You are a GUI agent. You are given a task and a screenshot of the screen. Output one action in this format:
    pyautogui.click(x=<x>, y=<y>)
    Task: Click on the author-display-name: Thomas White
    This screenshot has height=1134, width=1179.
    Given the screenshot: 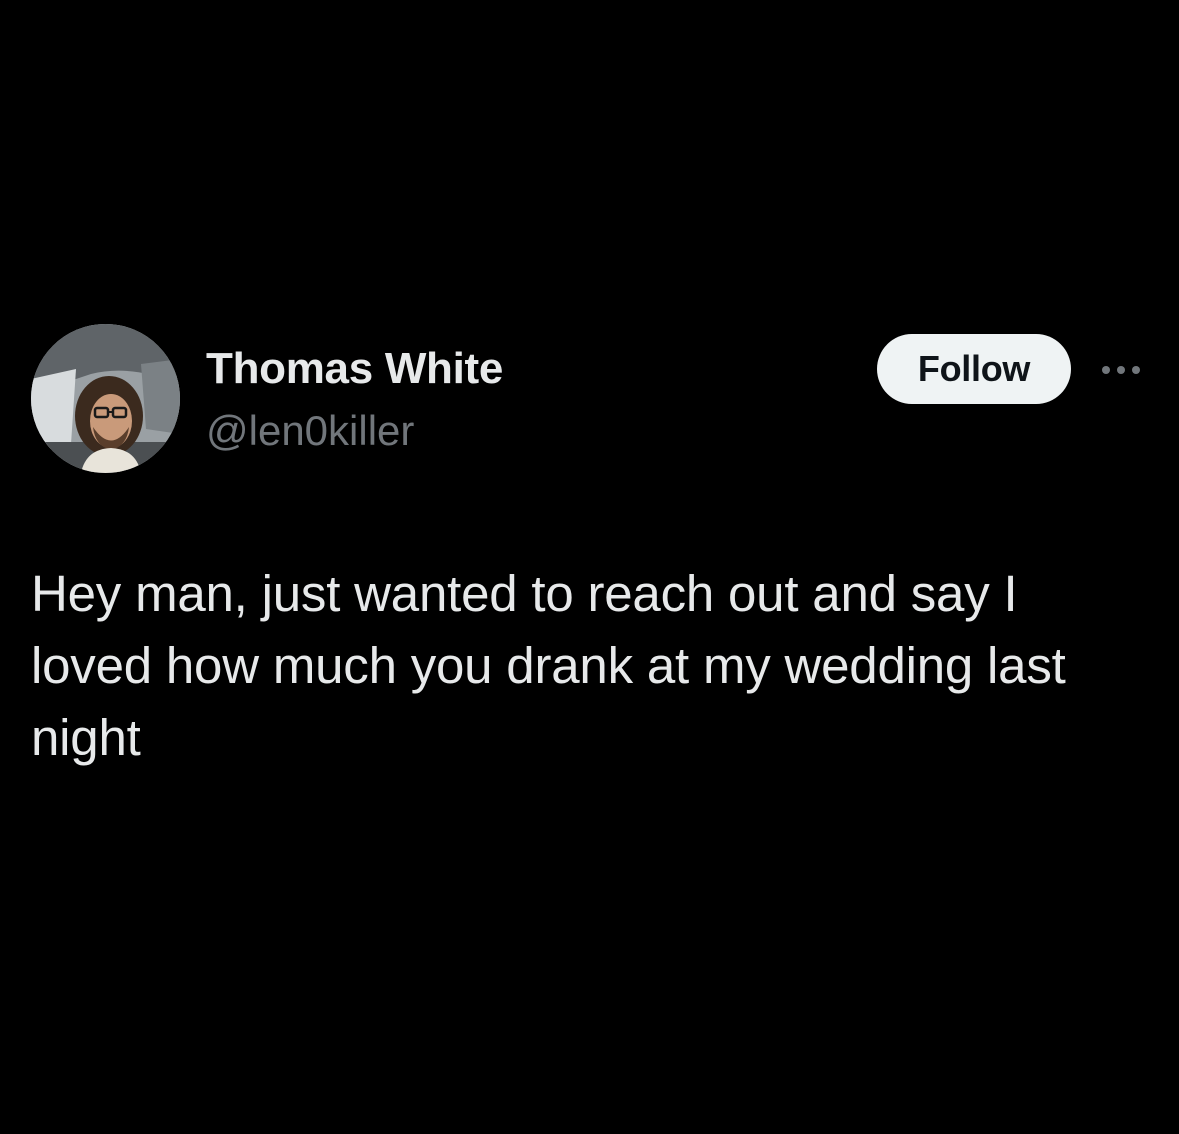 What is the action you would take?
    pyautogui.click(x=354, y=369)
    